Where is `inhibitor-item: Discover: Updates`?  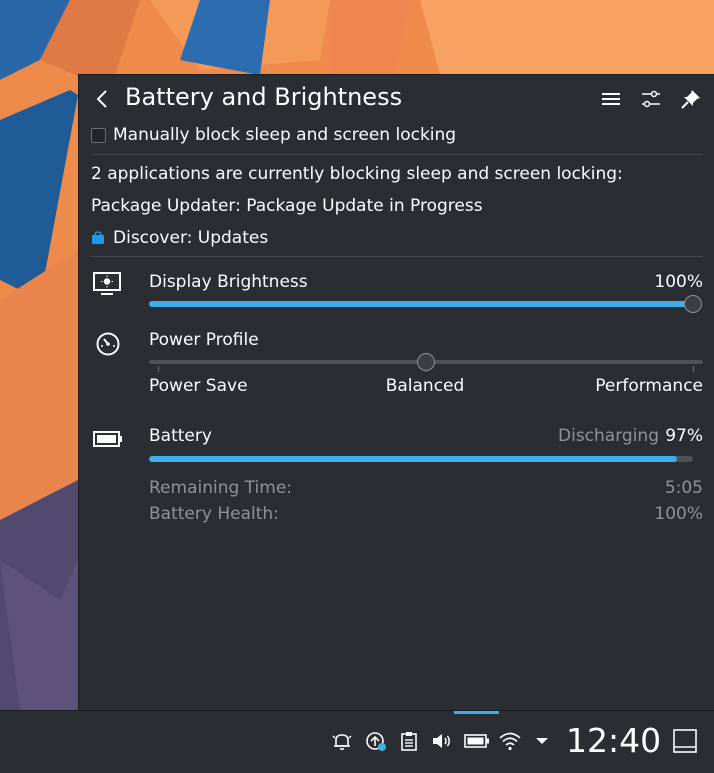
inhibitor-item: Discover: Updates is located at coordinates (191, 238).